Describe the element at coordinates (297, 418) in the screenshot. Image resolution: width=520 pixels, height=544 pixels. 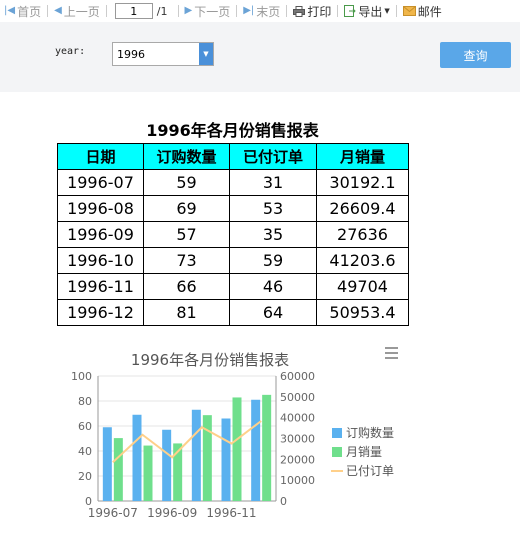
I see `y-tick-right: 40000` at that location.